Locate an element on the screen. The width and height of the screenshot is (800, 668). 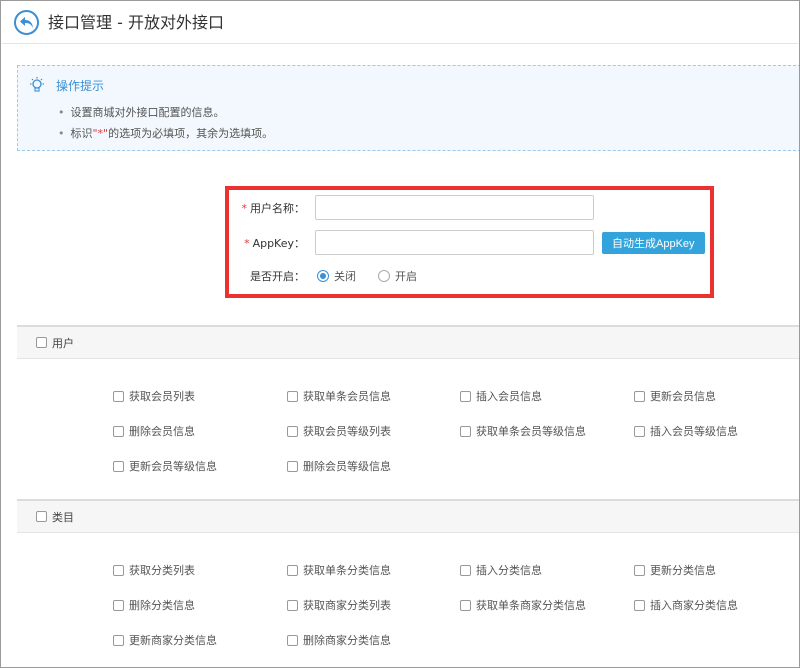
highlight-box is located at coordinates (469, 242).